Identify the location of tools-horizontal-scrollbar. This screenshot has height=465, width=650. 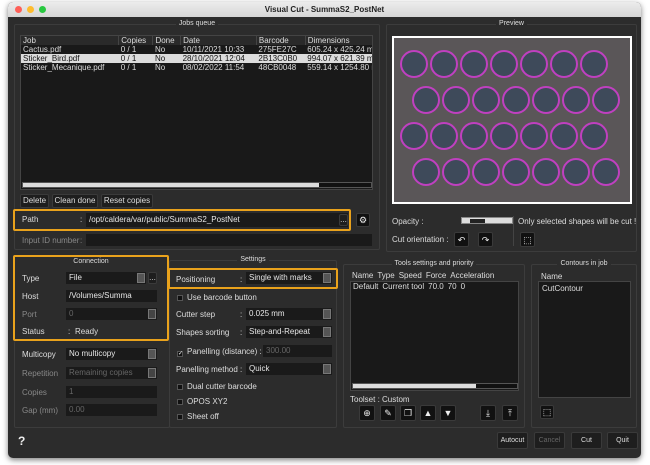
(435, 386).